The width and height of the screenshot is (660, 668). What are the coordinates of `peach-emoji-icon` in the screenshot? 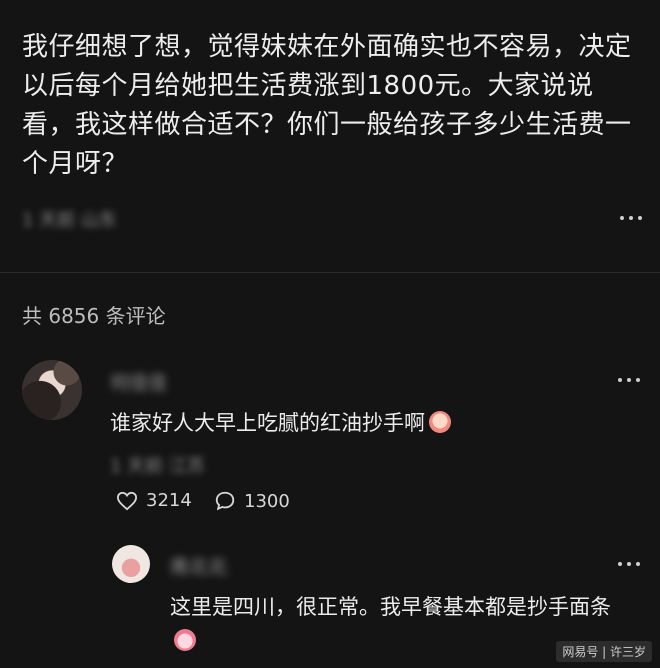 It's located at (440, 422).